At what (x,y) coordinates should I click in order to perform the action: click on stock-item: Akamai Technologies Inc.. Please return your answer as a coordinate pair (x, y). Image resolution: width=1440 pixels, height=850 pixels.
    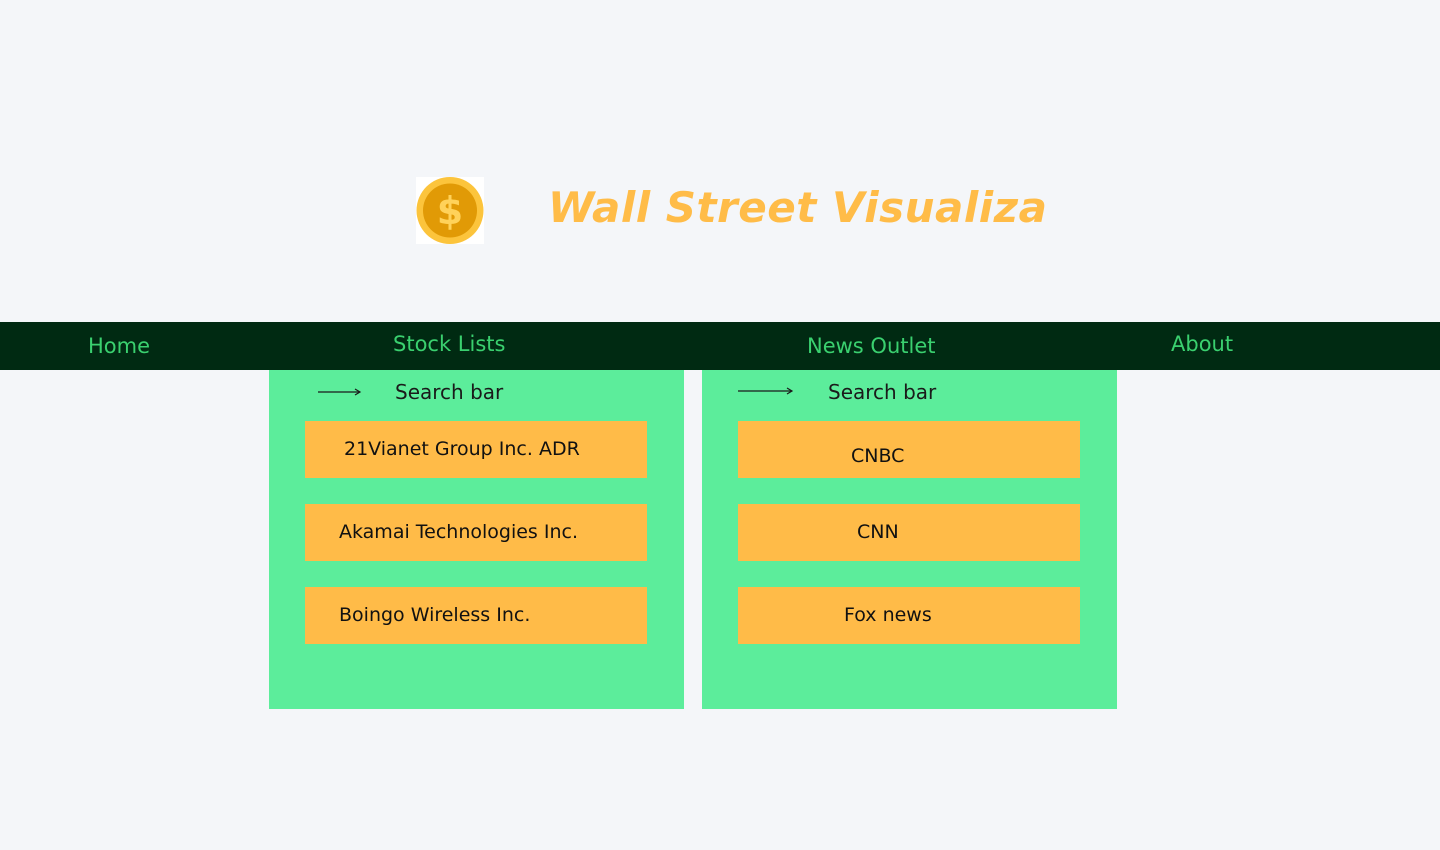
    Looking at the image, I should click on (476, 532).